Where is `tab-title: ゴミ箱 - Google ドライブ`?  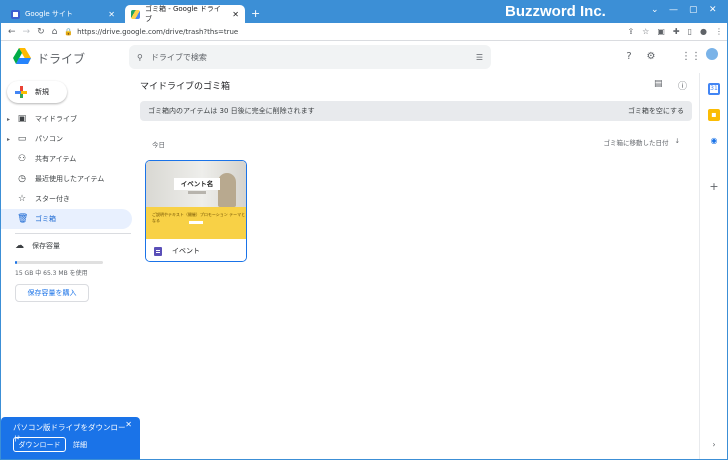 tab-title: ゴミ箱 - Google ドライブ is located at coordinates (183, 14).